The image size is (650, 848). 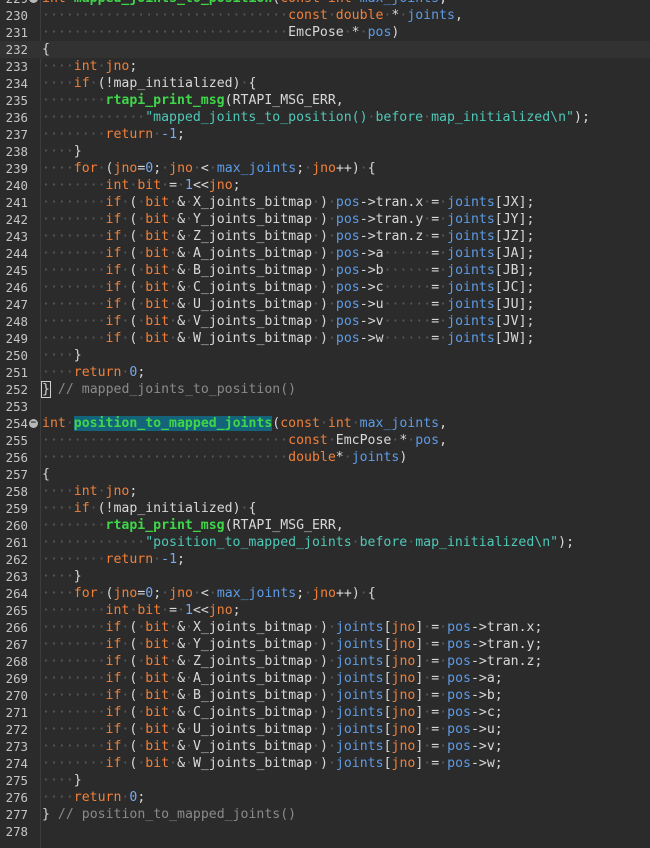 I want to click on code-line: 275 ····}, so click(x=325, y=780).